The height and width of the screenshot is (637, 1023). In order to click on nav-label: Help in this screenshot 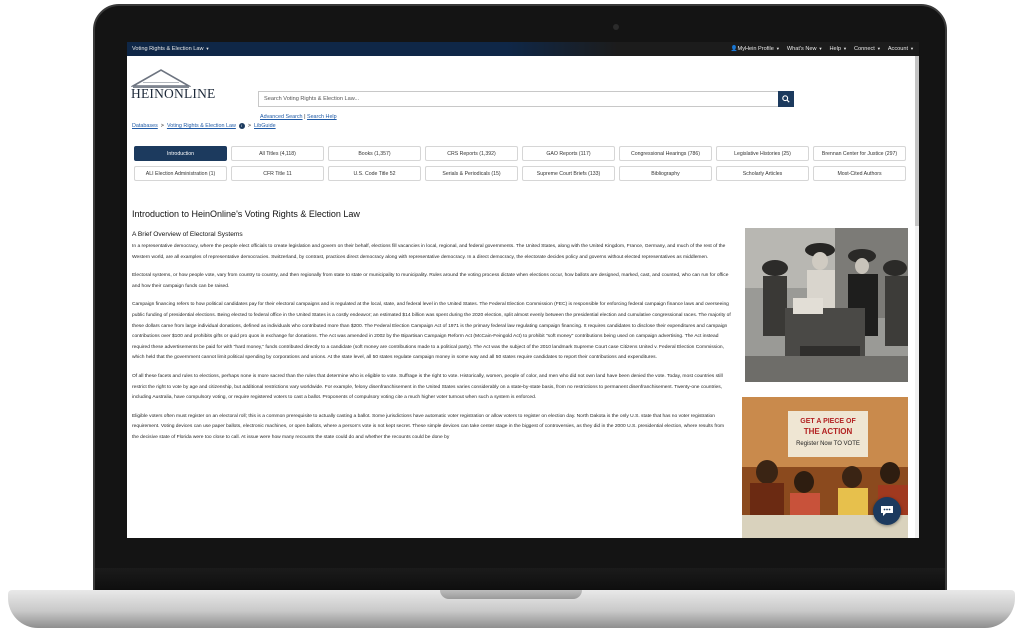, I will do `click(835, 49)`.